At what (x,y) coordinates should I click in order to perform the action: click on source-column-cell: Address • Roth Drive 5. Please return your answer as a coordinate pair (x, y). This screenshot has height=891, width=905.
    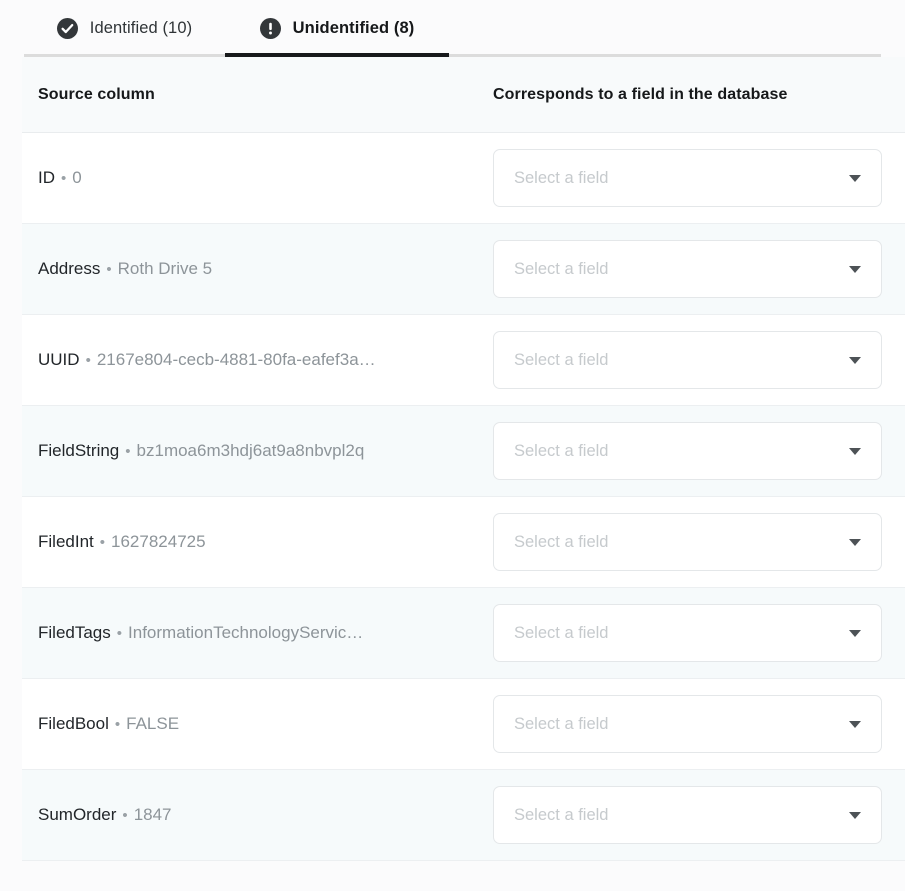
    Looking at the image, I should click on (249, 269).